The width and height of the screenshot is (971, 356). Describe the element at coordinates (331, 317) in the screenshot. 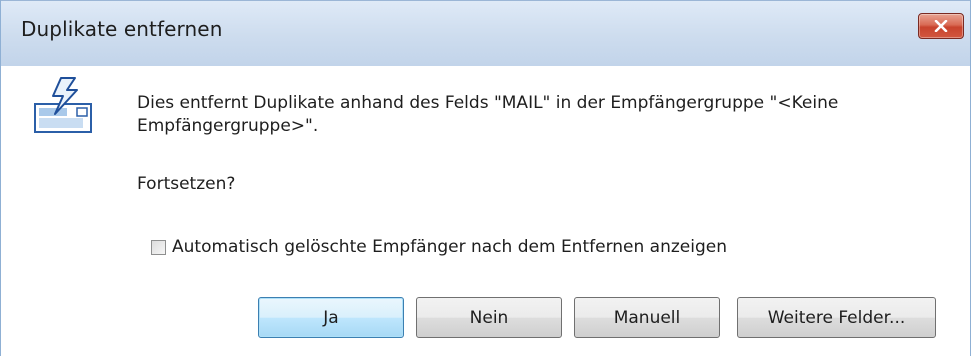

I see `yes-button: Ja` at that location.